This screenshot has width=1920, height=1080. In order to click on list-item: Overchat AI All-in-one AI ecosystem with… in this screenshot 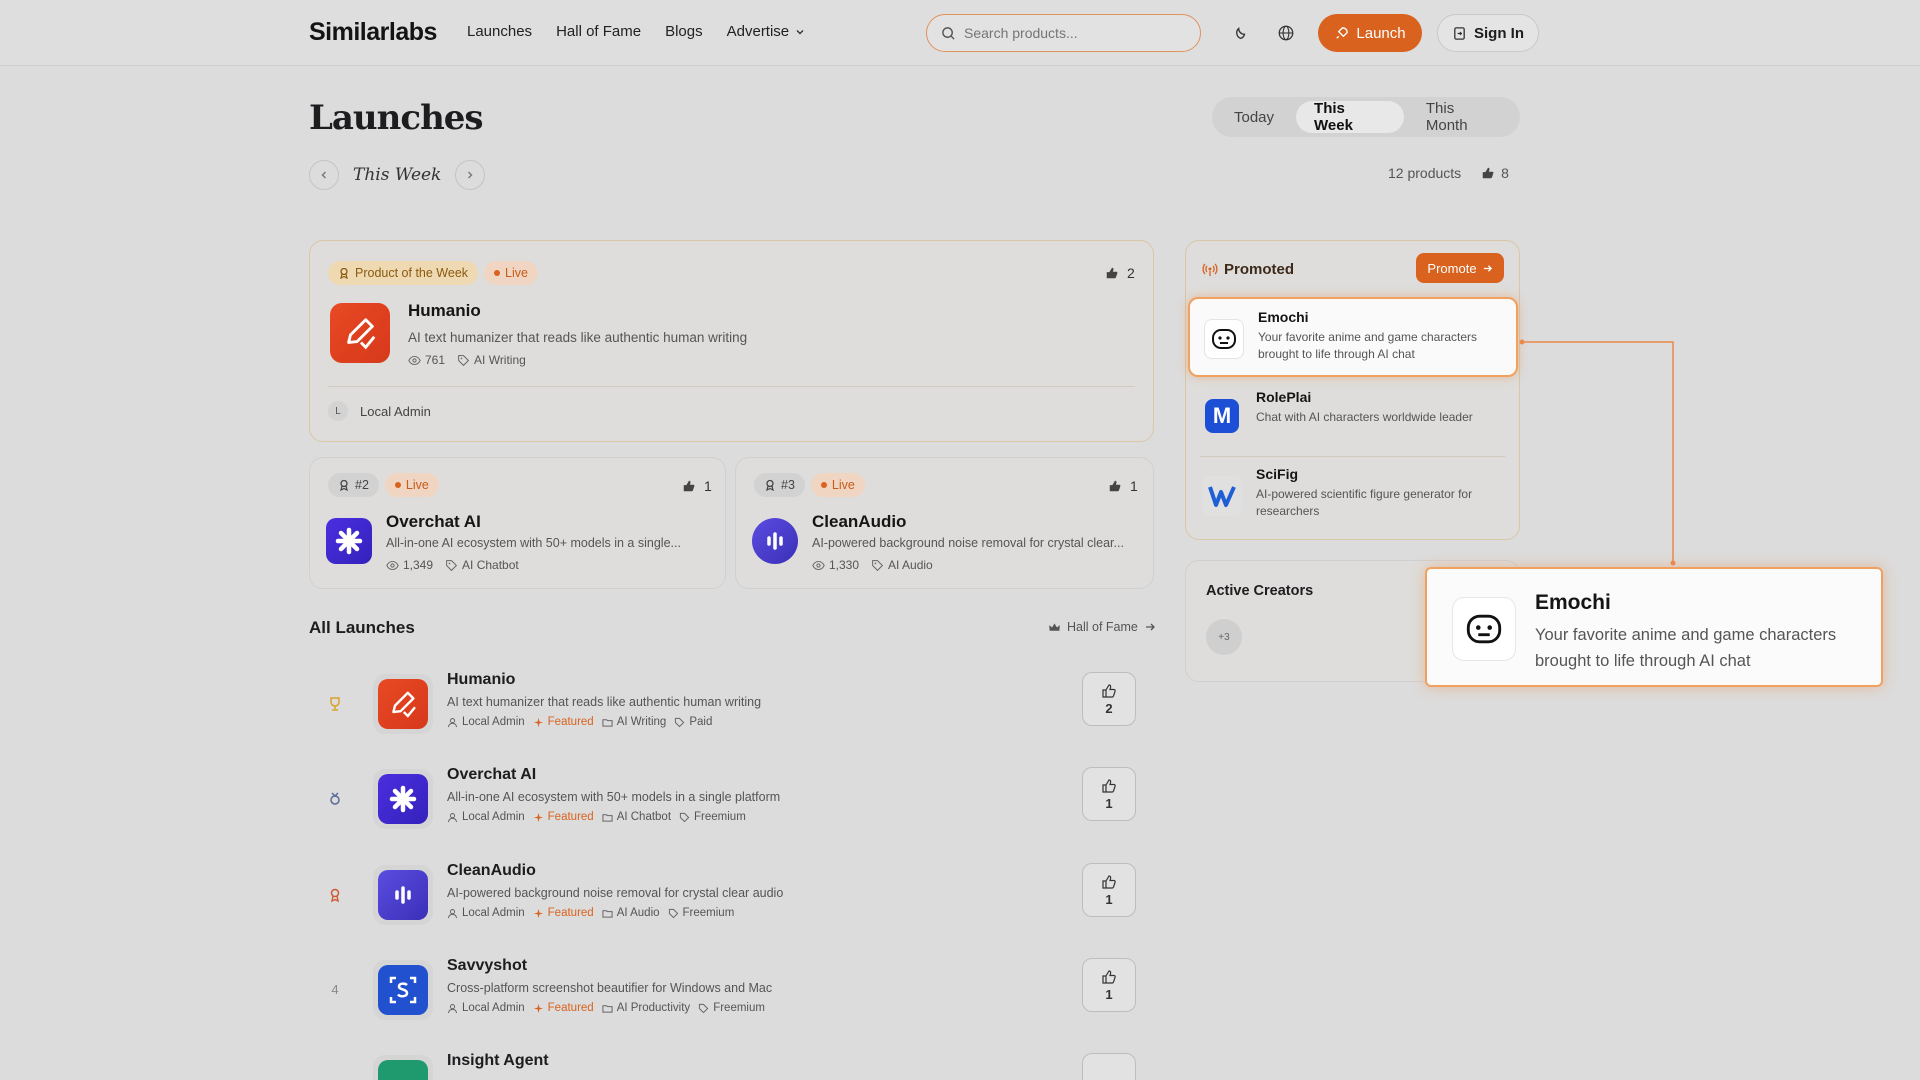, I will do `click(731, 802)`.